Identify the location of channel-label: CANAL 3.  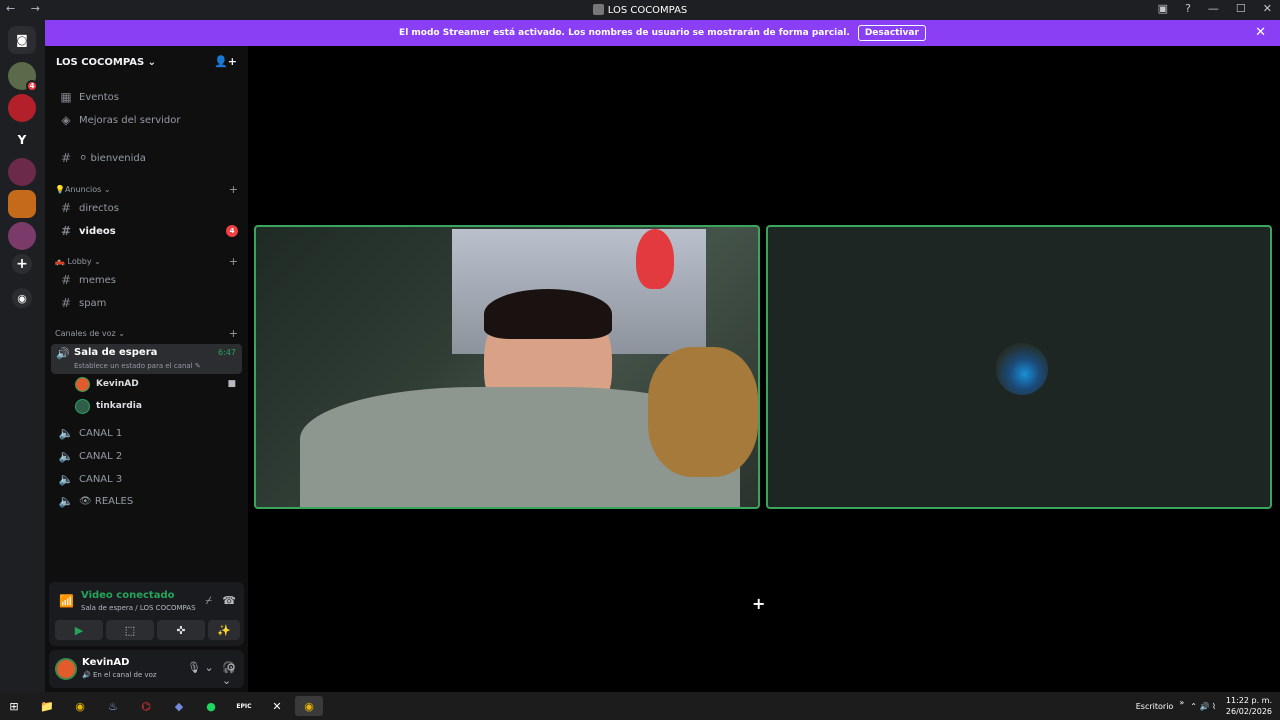
(101, 479).